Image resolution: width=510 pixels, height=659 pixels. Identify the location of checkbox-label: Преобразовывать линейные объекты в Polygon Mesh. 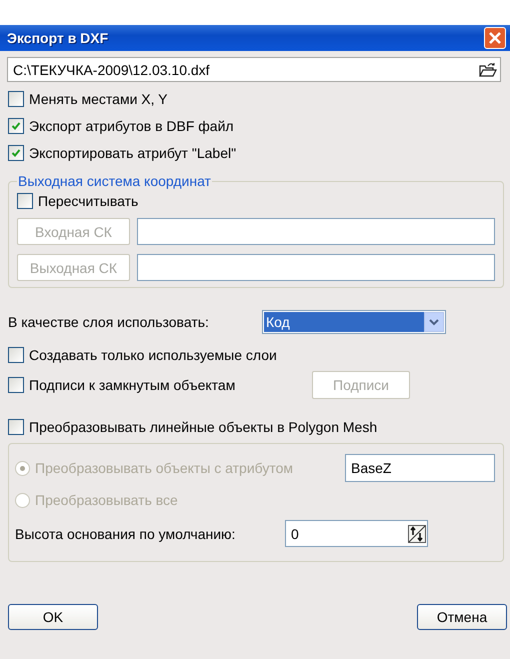
(203, 427).